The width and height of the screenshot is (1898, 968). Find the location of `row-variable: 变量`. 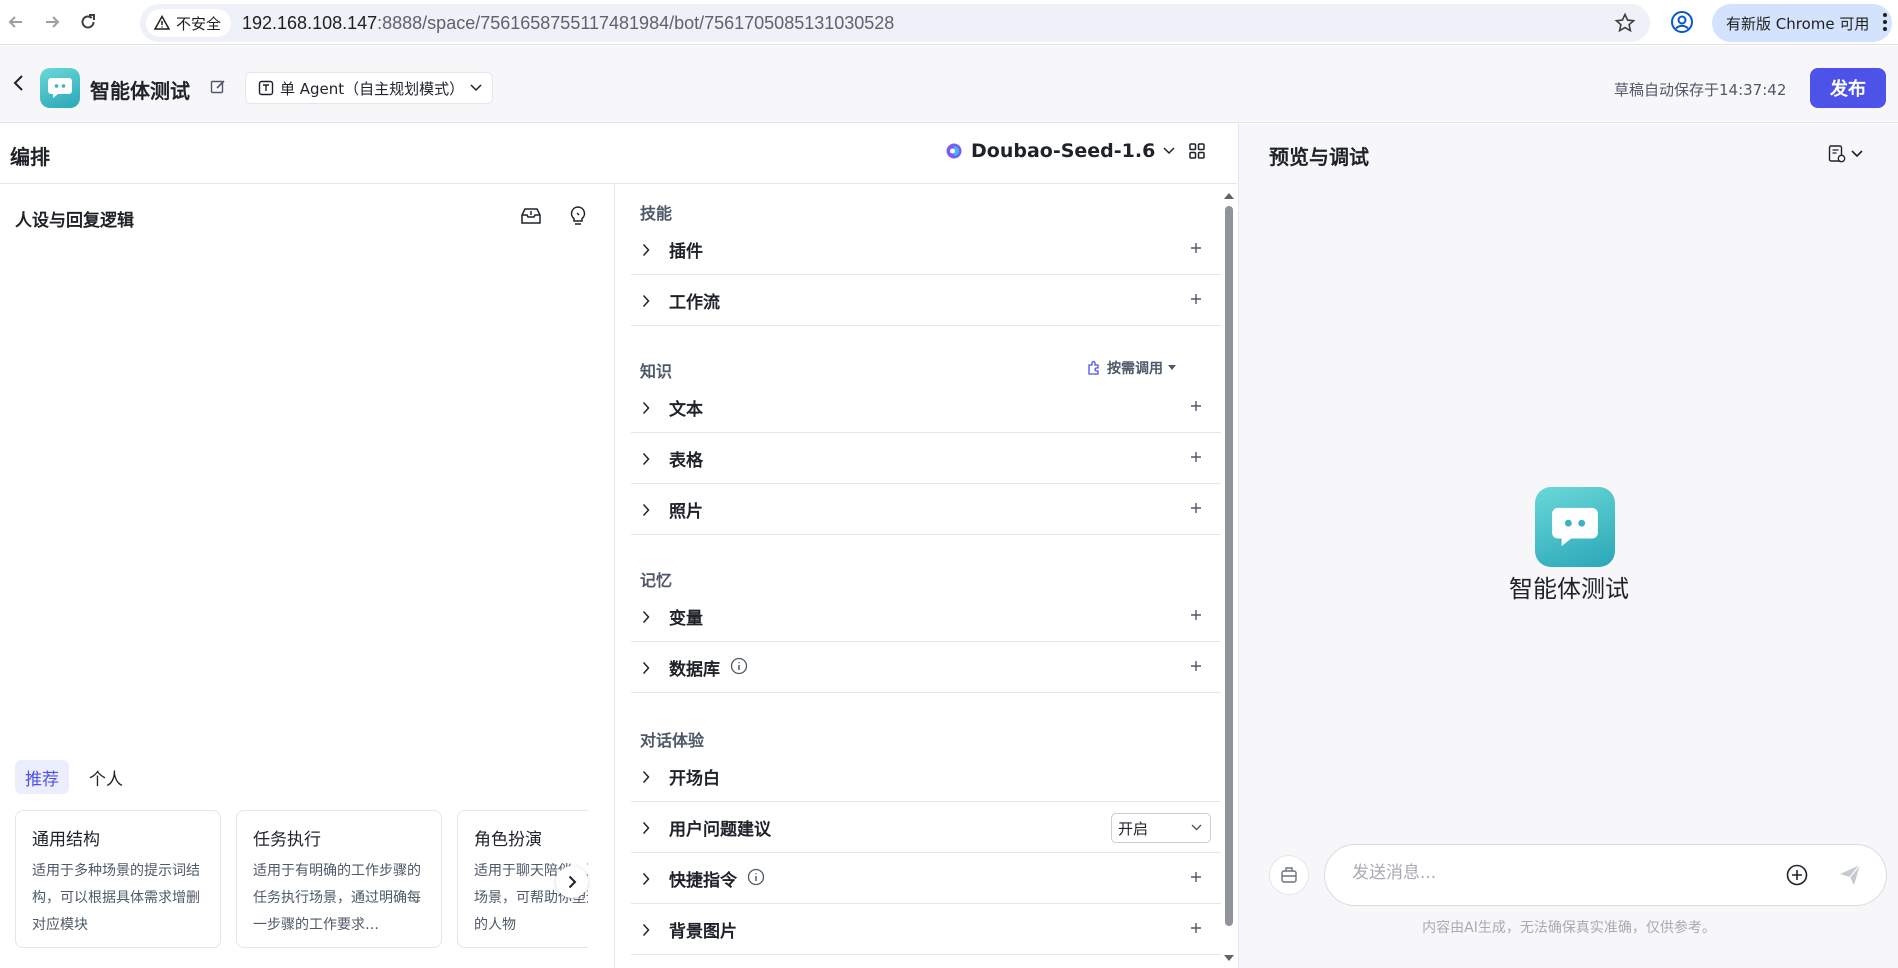

row-variable: 变量 is located at coordinates (926, 617).